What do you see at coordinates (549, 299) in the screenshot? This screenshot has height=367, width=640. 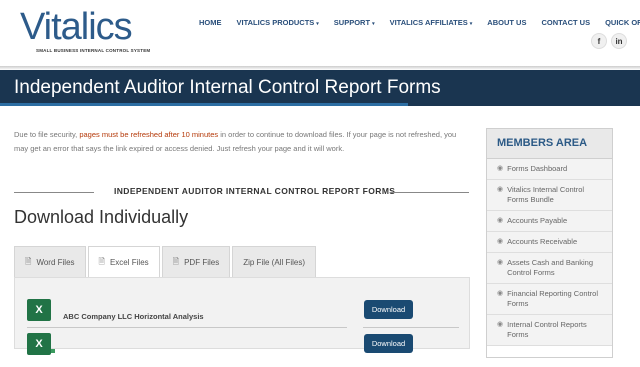 I see `sidebar-item-financial-reporting: ◉ Financial Reporting Control Forms` at bounding box center [549, 299].